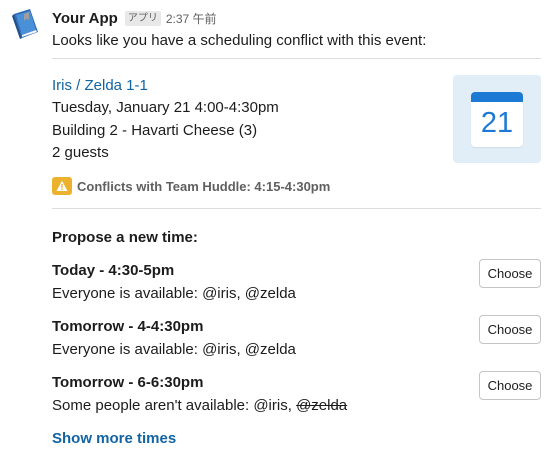  What do you see at coordinates (165, 107) in the screenshot?
I see `event-datetime: Tuesday, January 21 4:00-4:30pm` at bounding box center [165, 107].